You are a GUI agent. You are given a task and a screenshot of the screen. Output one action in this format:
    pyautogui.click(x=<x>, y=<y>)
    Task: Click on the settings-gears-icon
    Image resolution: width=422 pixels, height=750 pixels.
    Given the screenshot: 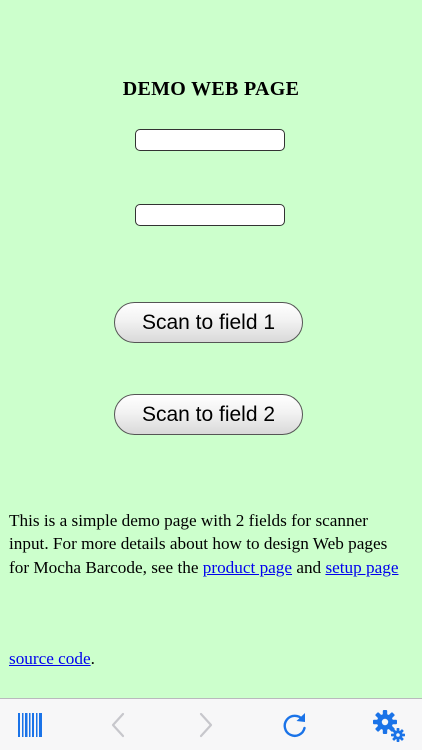 What is the action you would take?
    pyautogui.click(x=389, y=726)
    